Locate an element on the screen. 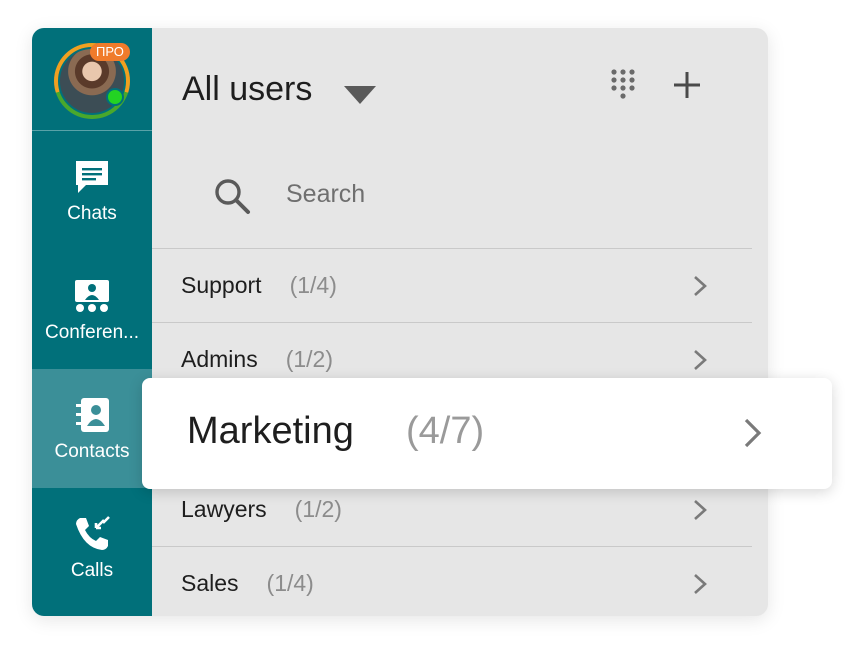 This screenshot has height=650, width=865. sidebar-item-chats: Chats is located at coordinates (92, 190).